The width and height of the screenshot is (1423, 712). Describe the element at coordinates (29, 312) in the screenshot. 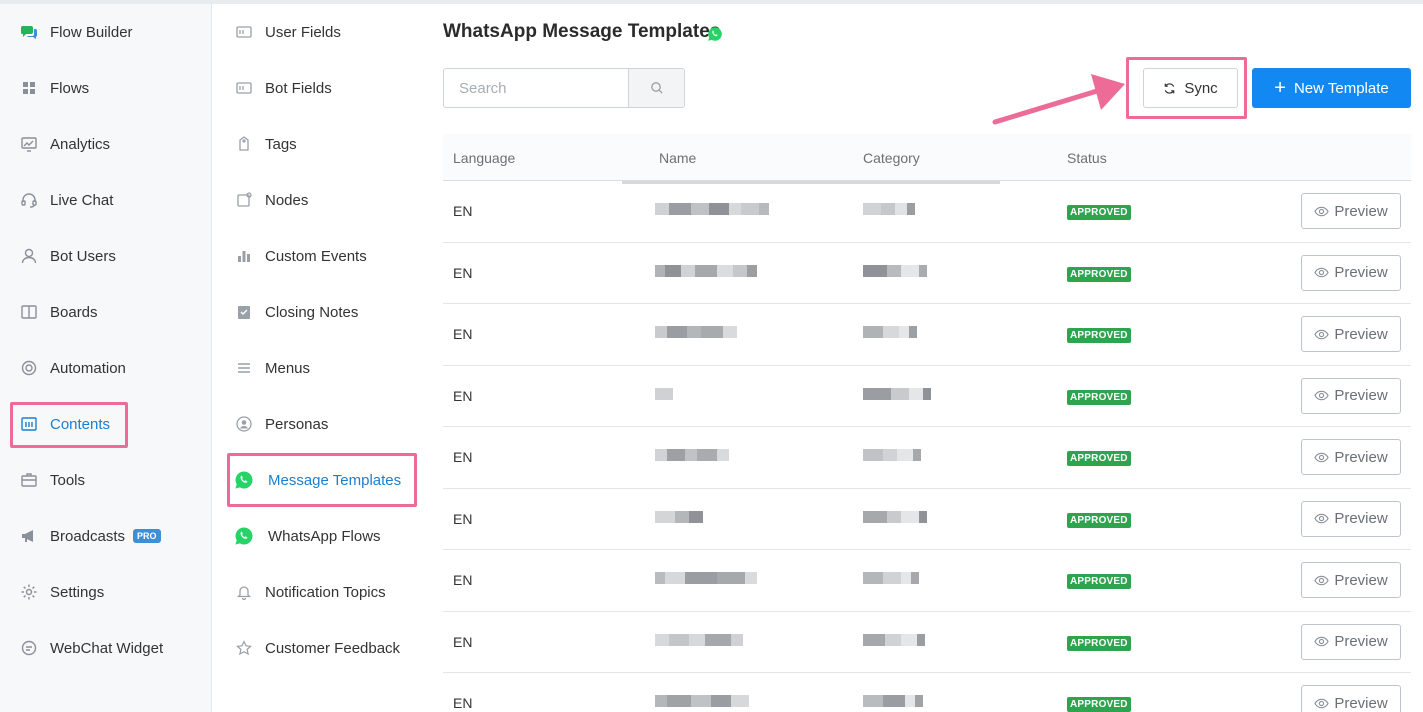

I see `board-icon` at that location.